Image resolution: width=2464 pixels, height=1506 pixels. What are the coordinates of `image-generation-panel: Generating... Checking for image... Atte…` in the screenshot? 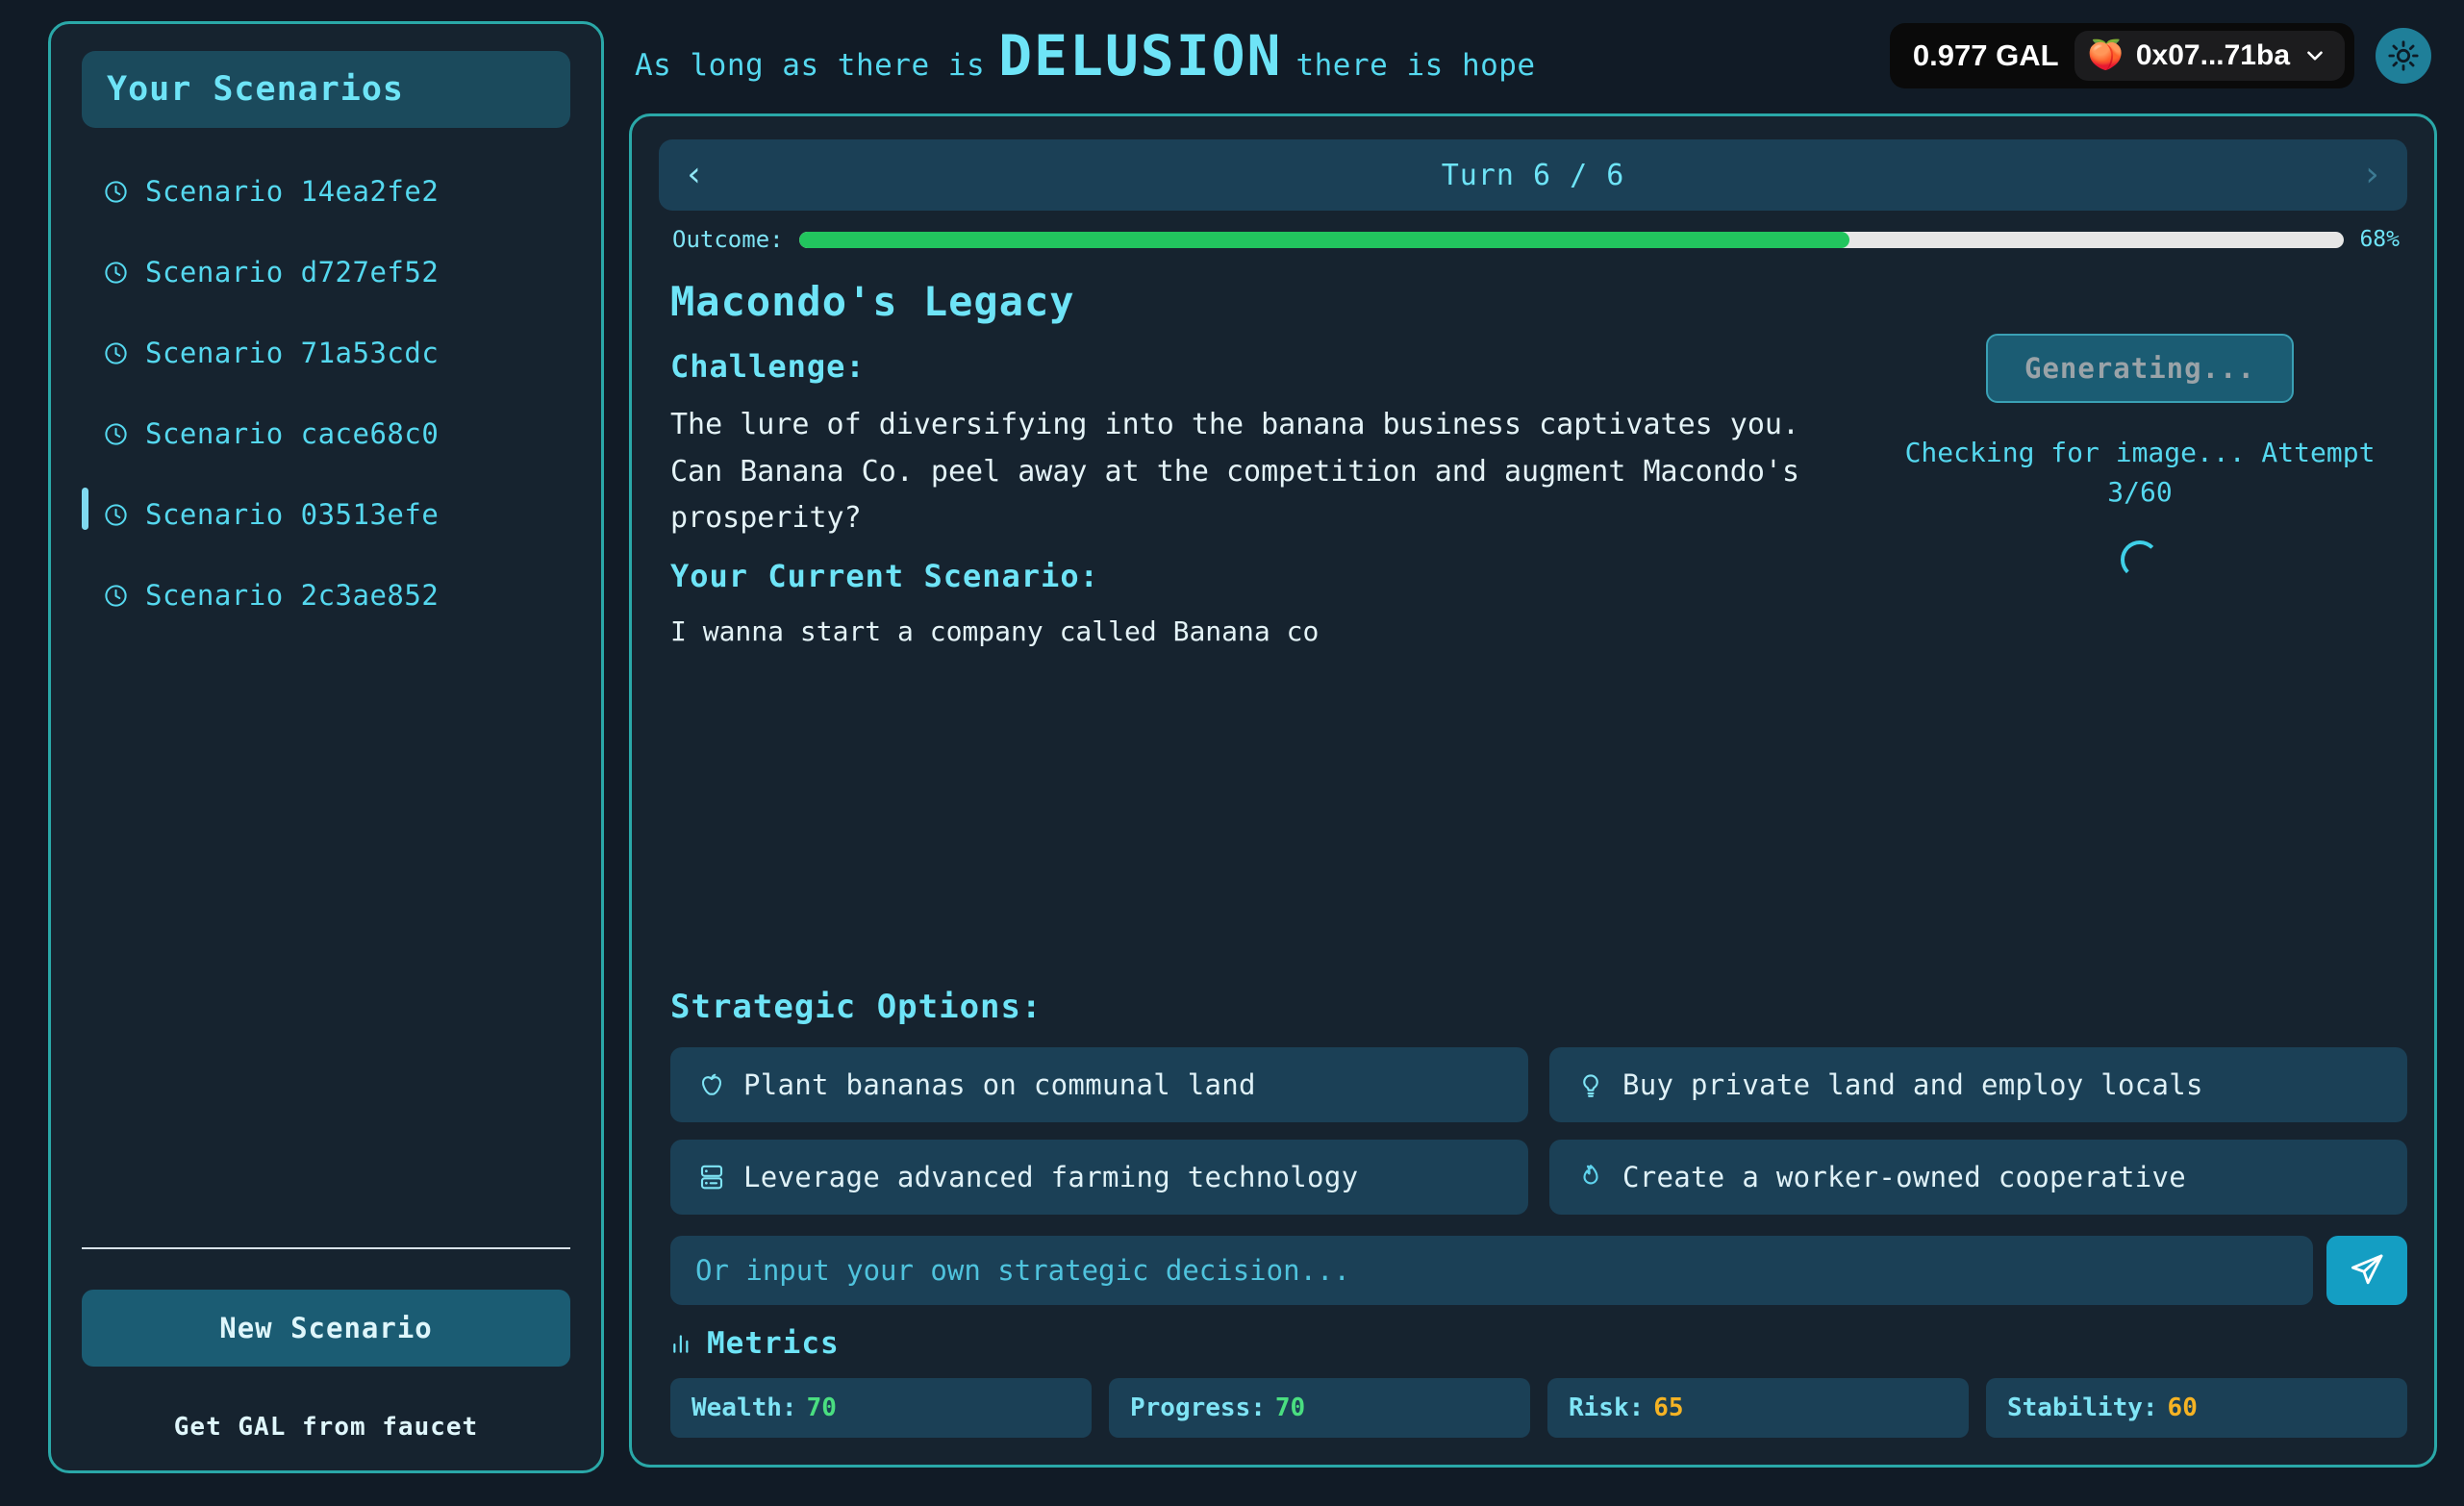 It's located at (2140, 465).